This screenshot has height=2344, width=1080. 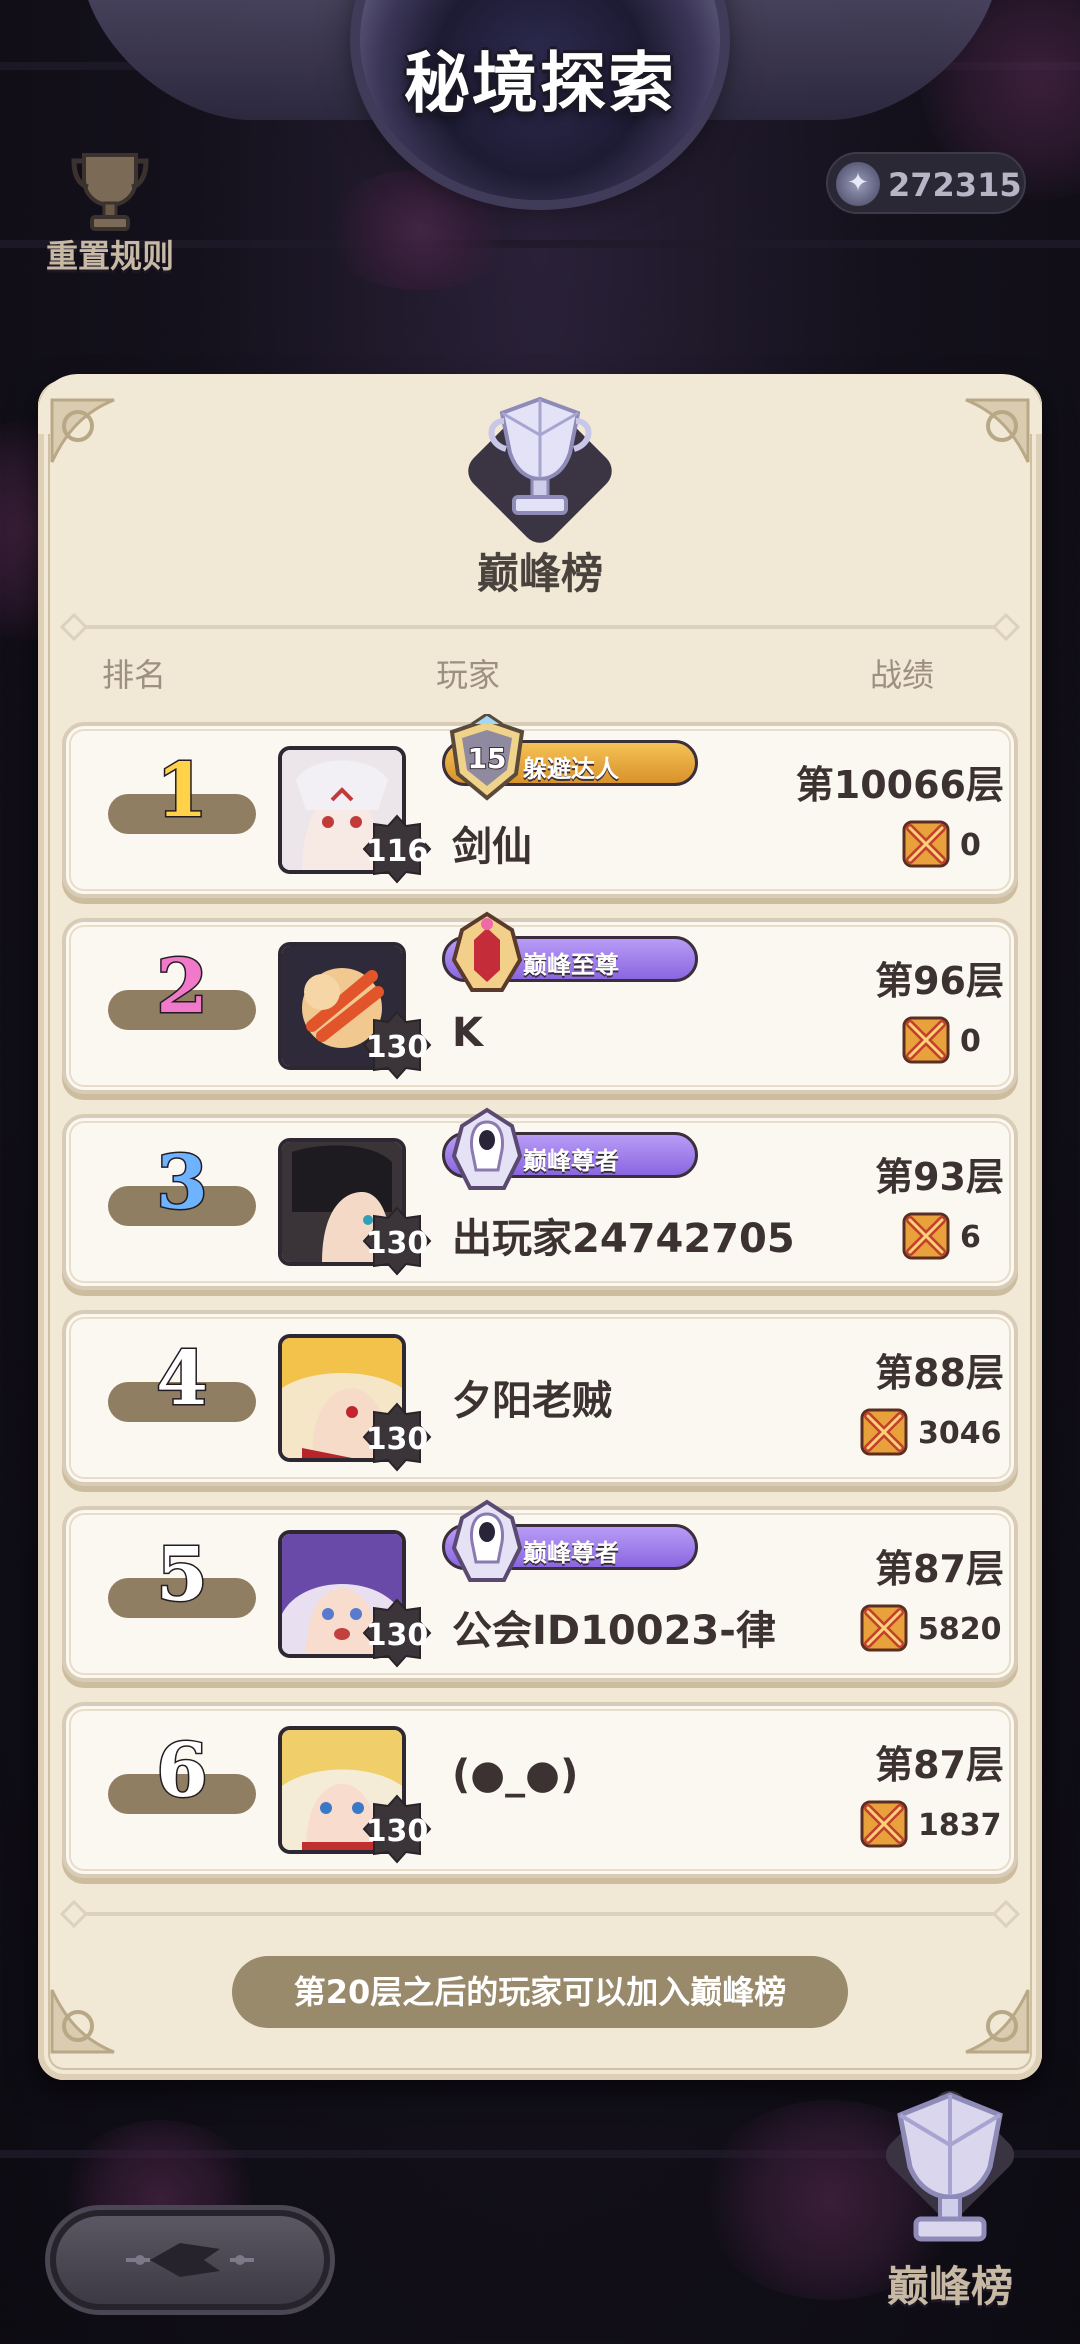 What do you see at coordinates (540, 1198) in the screenshot?
I see `leaderboard-row: 3 130 巅峰尊者 出玩家24742705 第93层 6` at bounding box center [540, 1198].